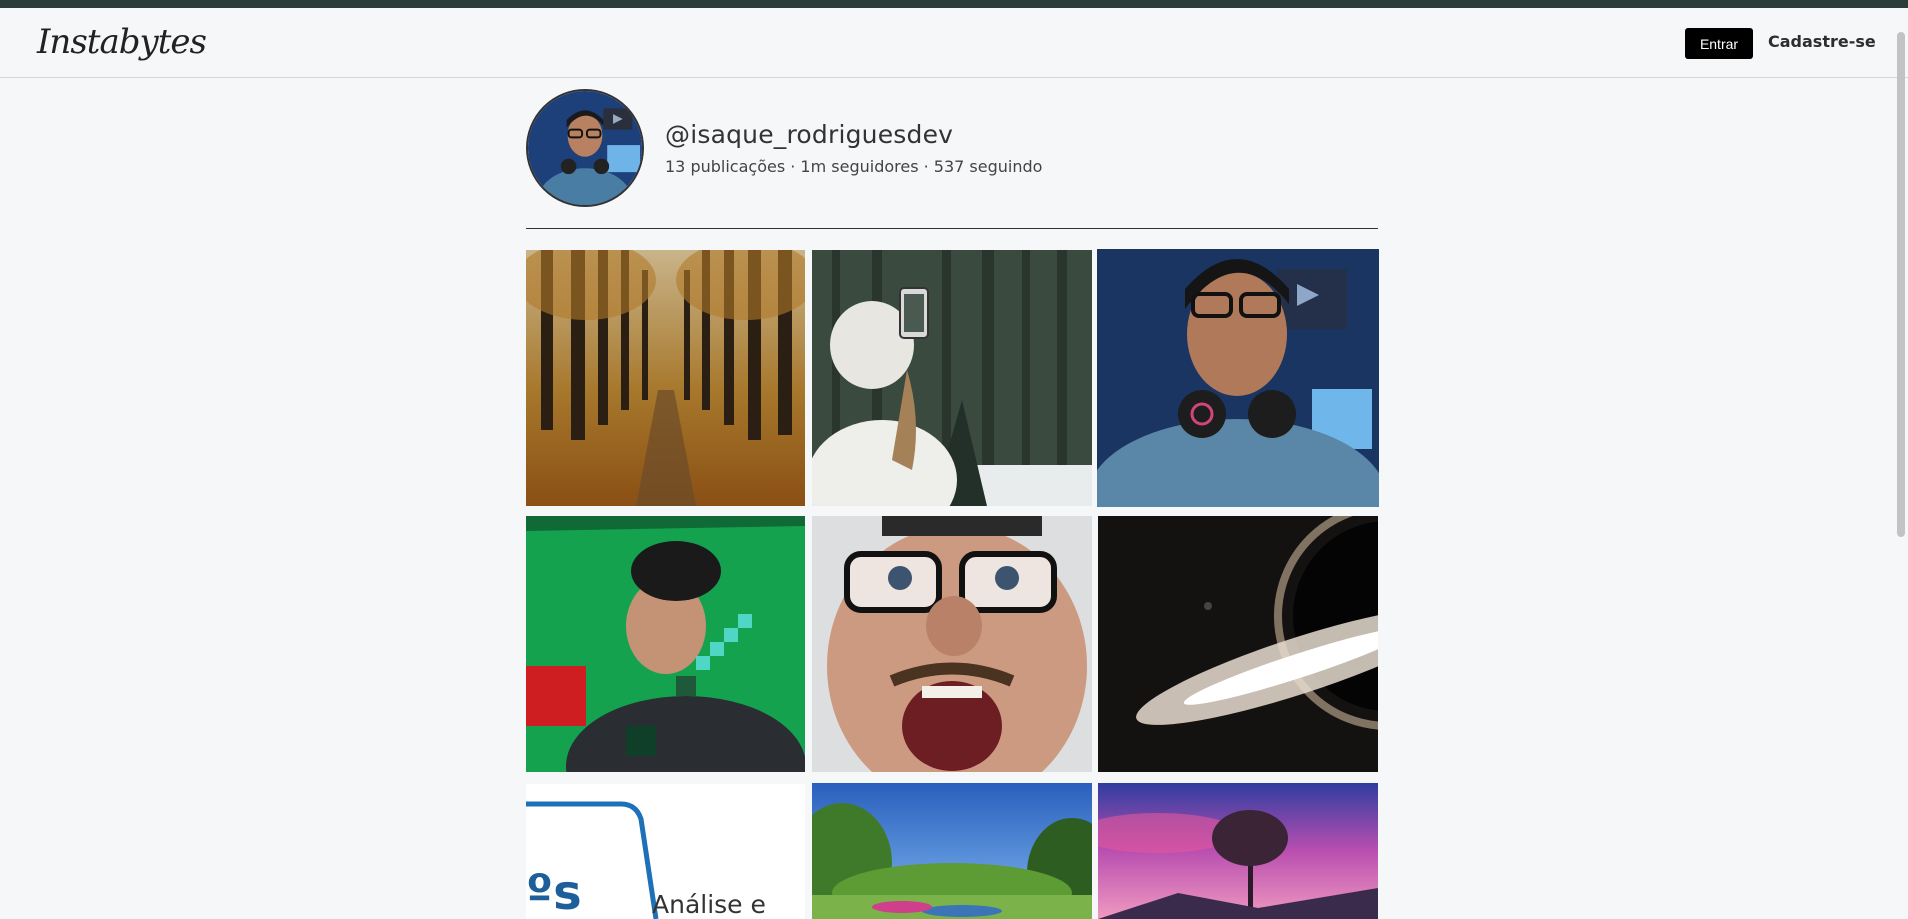 The image size is (1908, 919). Describe the element at coordinates (952, 228) in the screenshot. I see `profile-divider` at that location.